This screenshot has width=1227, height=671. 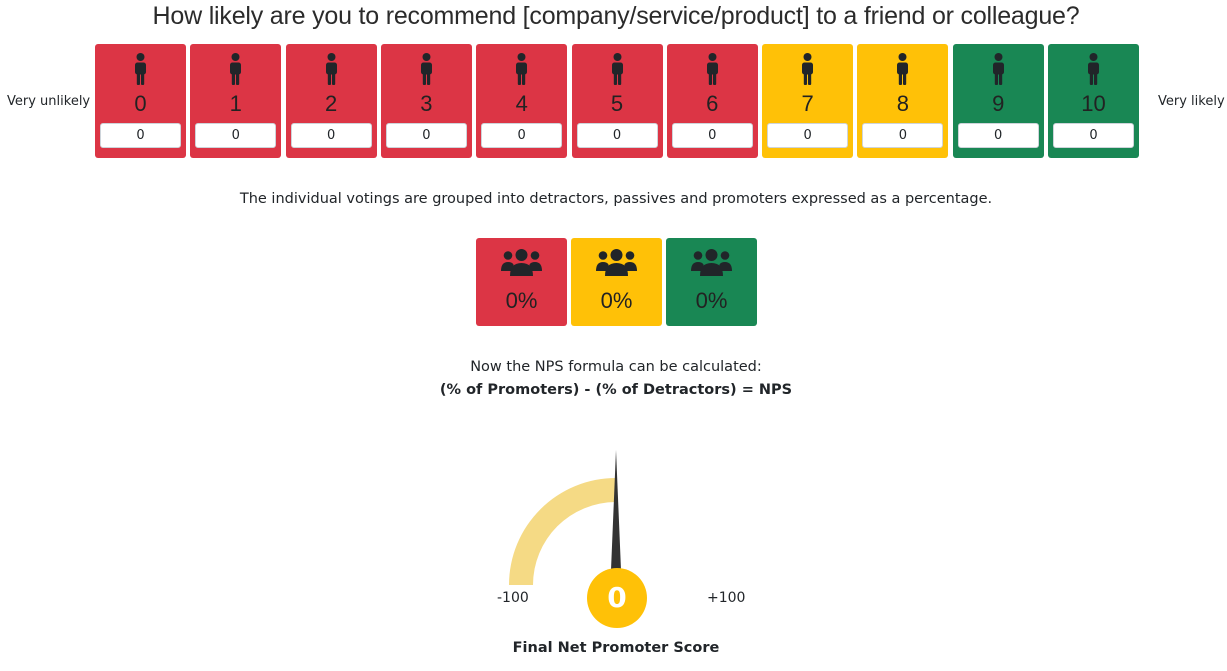 What do you see at coordinates (1093, 103) in the screenshot?
I see `vote-score-label: 10` at bounding box center [1093, 103].